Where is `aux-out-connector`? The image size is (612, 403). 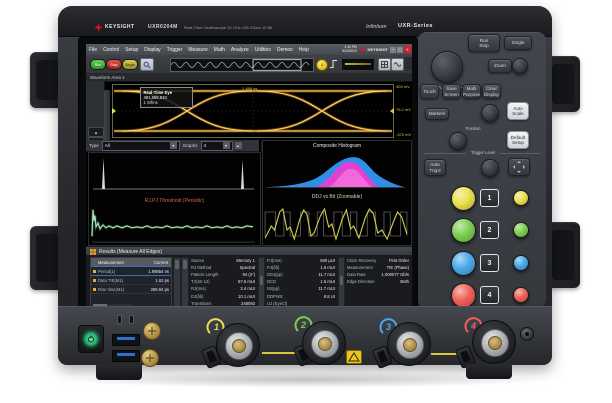 aux-out-connector is located at coordinates (150, 358).